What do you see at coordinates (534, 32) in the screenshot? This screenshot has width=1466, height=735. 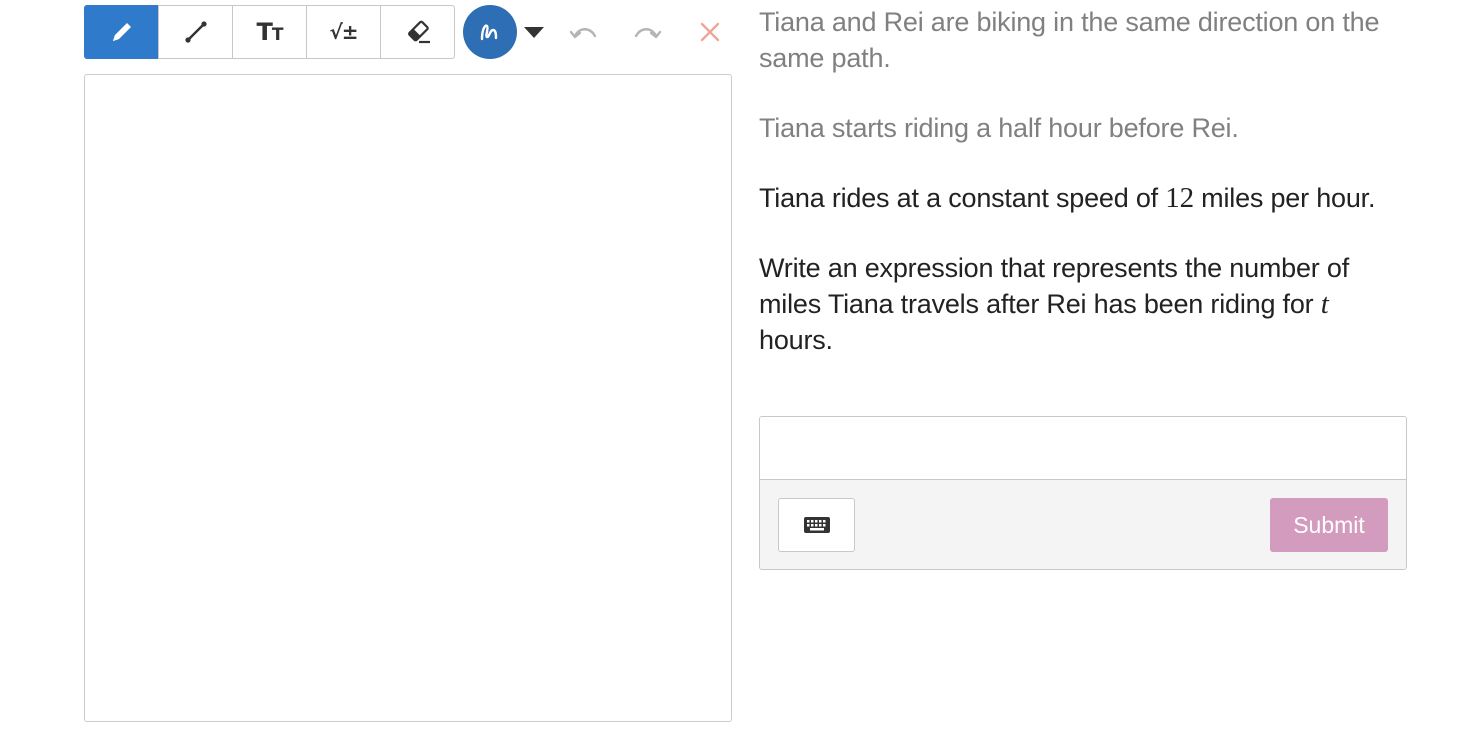 I see `caret-down-icon` at bounding box center [534, 32].